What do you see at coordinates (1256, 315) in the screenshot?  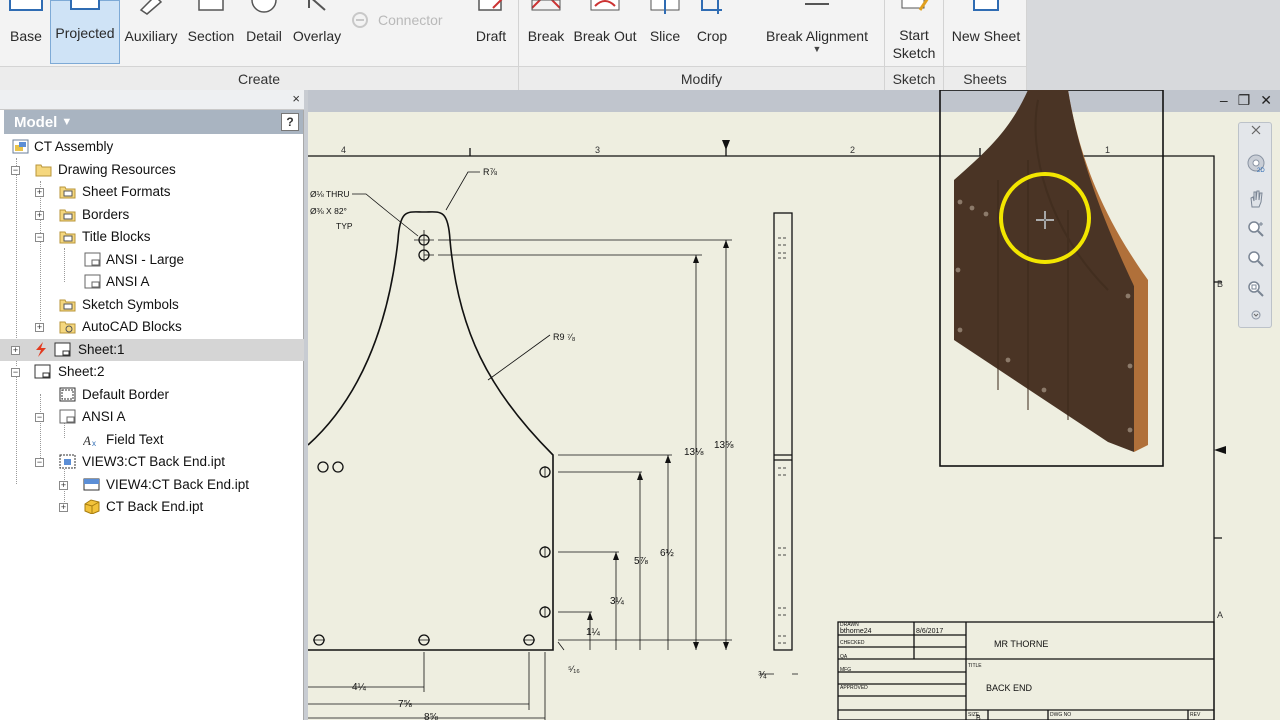 I see `navbar-menu-icon` at bounding box center [1256, 315].